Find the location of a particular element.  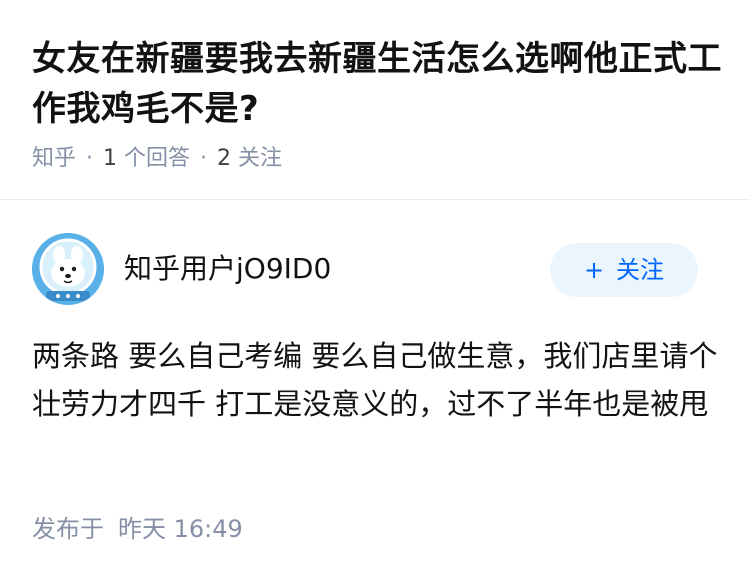

avatar is located at coordinates (68, 269).